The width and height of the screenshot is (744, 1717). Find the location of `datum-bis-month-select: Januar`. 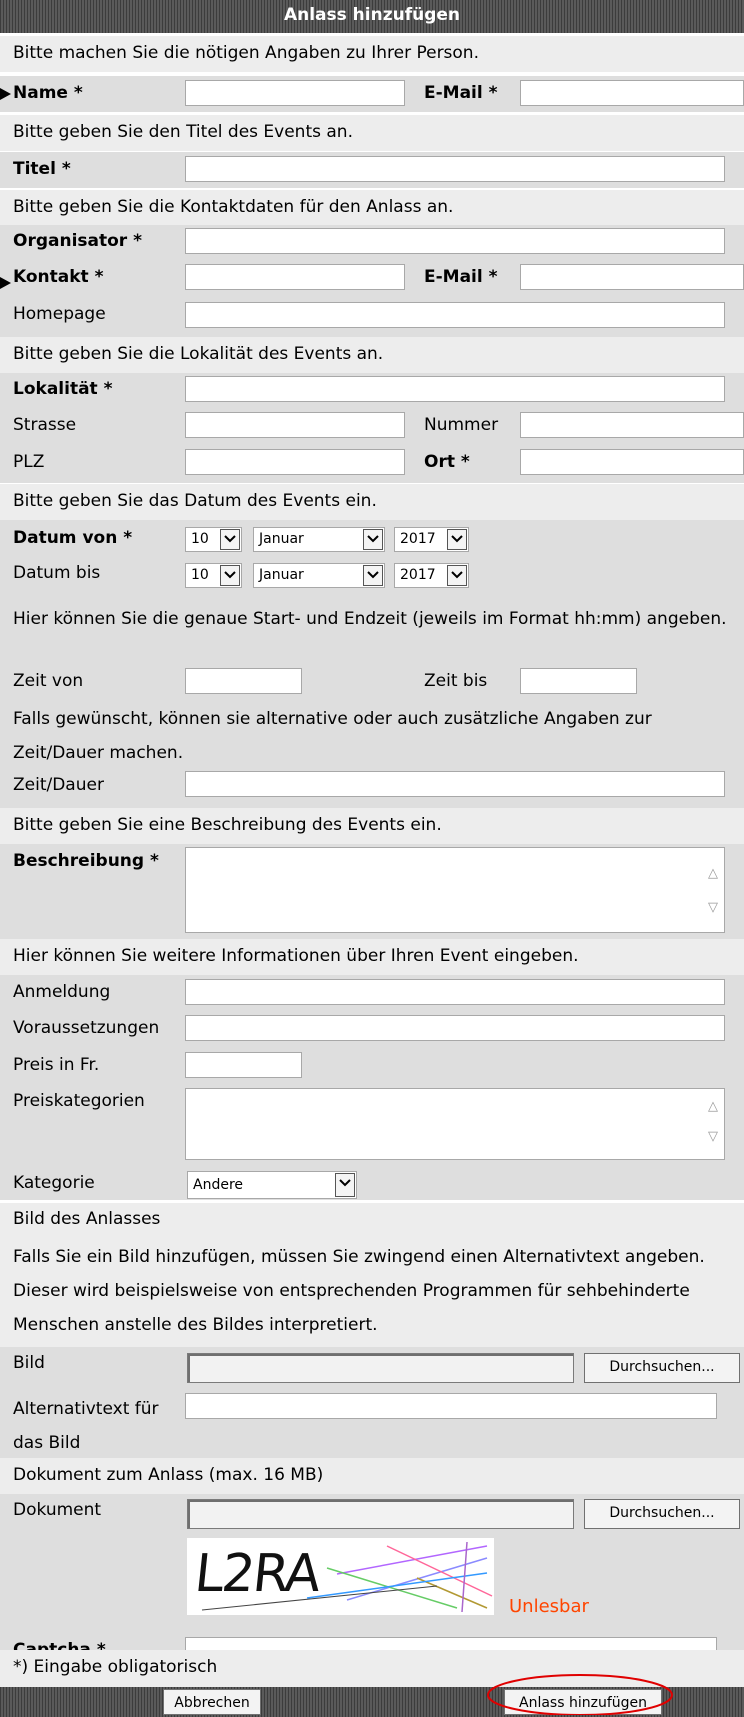

datum-bis-month-select: Januar is located at coordinates (319, 575).